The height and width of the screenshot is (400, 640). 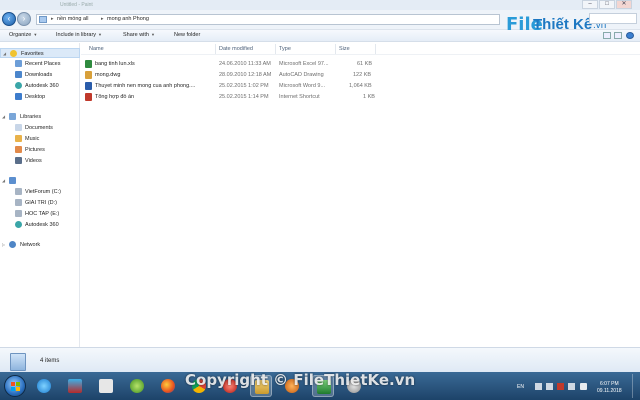 What do you see at coordinates (624, 4) in the screenshot?
I see `close-button: ✕` at bounding box center [624, 4].